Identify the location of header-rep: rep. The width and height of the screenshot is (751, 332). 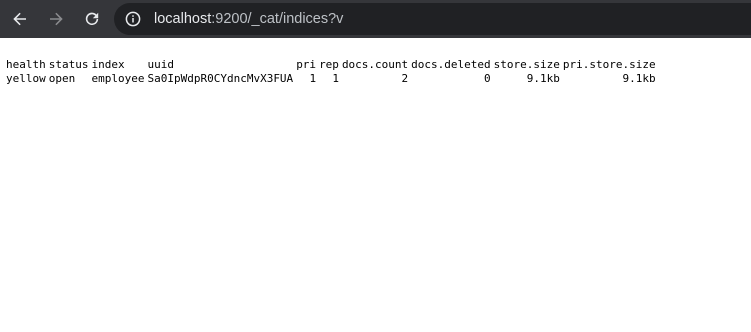
(329, 64).